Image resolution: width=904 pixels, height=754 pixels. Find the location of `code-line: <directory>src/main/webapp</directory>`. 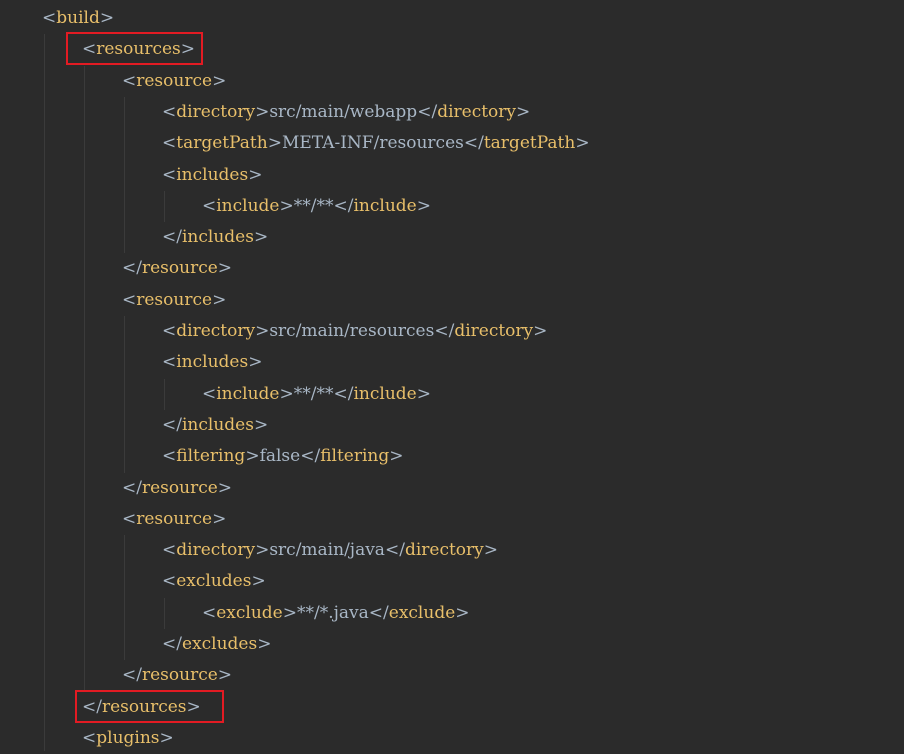

code-line: <directory>src/main/webapp</directory> is located at coordinates (346, 112).